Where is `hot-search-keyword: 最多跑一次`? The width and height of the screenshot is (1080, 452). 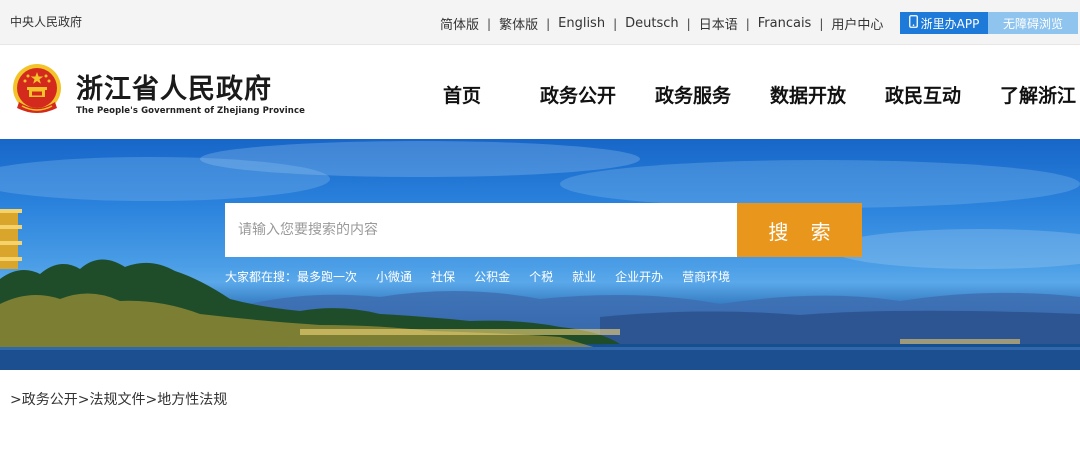 hot-search-keyword: 最多跑一次 is located at coordinates (327, 276).